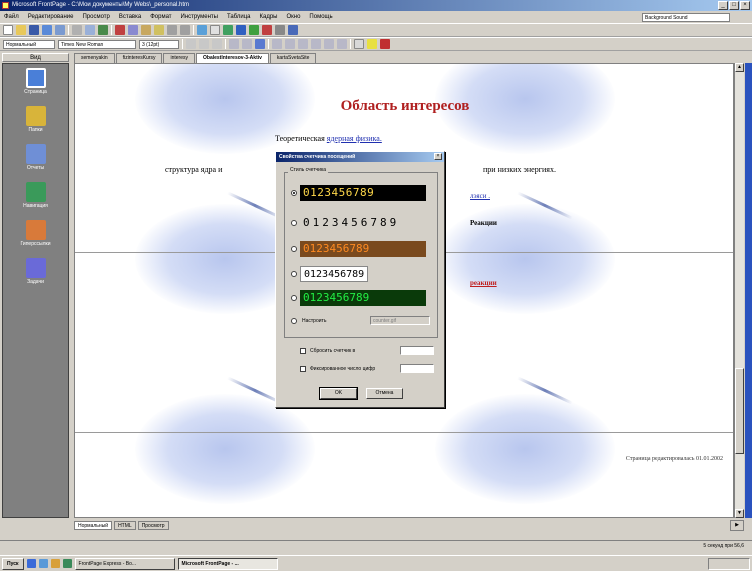 The height and width of the screenshot is (571, 752). Describe the element at coordinates (734, 5) in the screenshot. I see `maximize-button: □` at that location.